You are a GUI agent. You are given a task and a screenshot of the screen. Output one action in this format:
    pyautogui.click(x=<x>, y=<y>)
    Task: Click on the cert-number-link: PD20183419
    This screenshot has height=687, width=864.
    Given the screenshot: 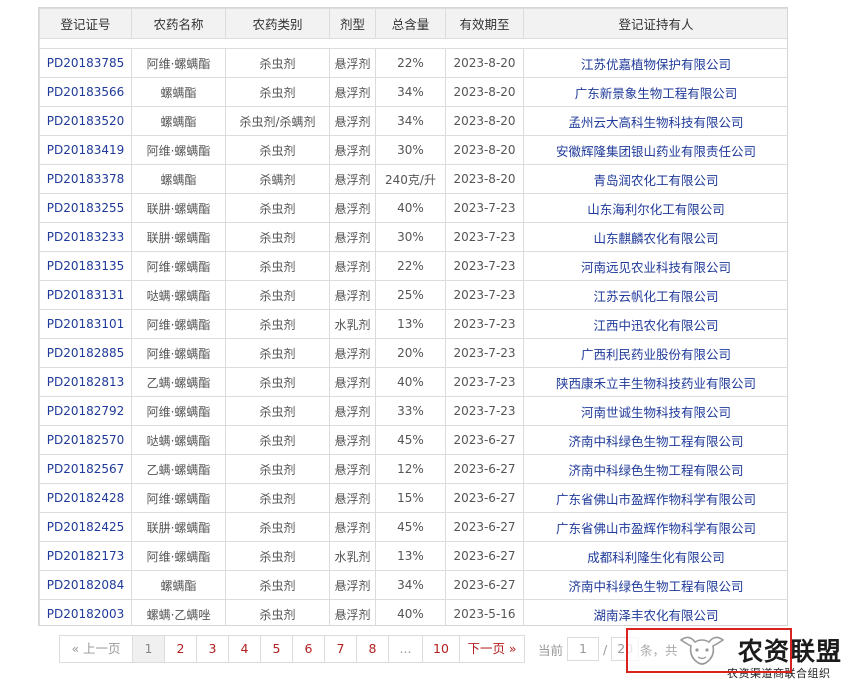 What is the action you would take?
    pyautogui.click(x=86, y=150)
    